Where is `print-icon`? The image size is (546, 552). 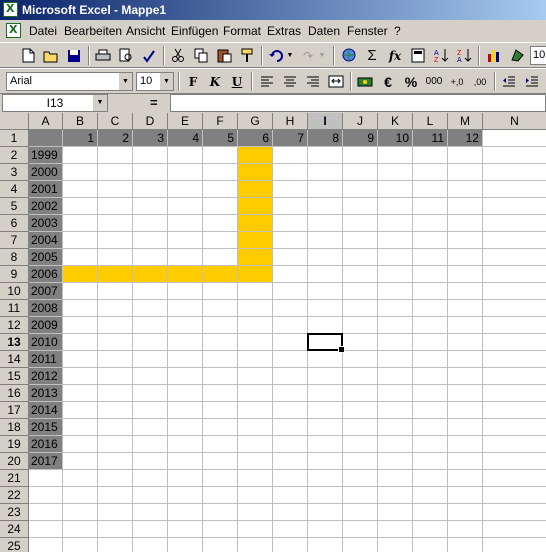 print-icon is located at coordinates (103, 55).